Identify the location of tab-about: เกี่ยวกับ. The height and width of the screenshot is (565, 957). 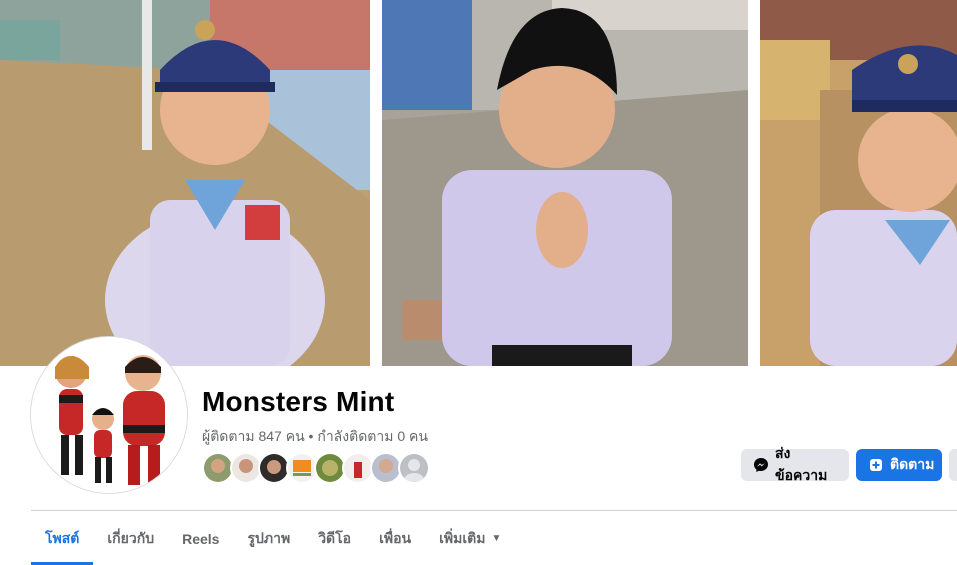
(130, 538).